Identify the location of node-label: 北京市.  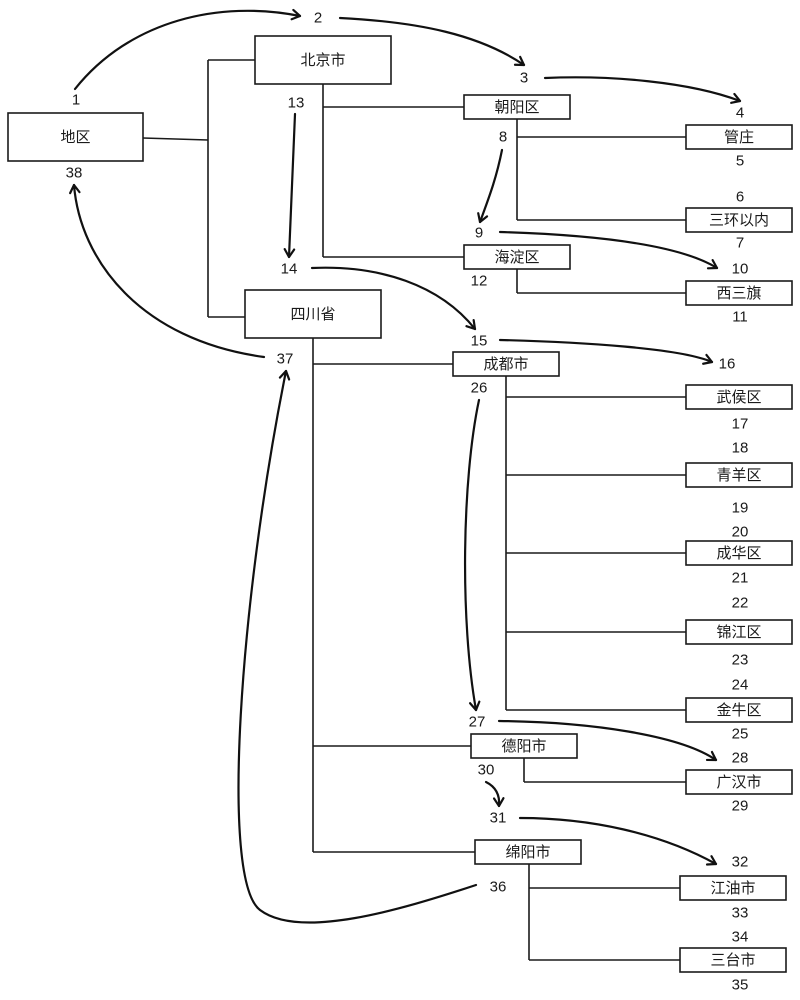
(322, 60).